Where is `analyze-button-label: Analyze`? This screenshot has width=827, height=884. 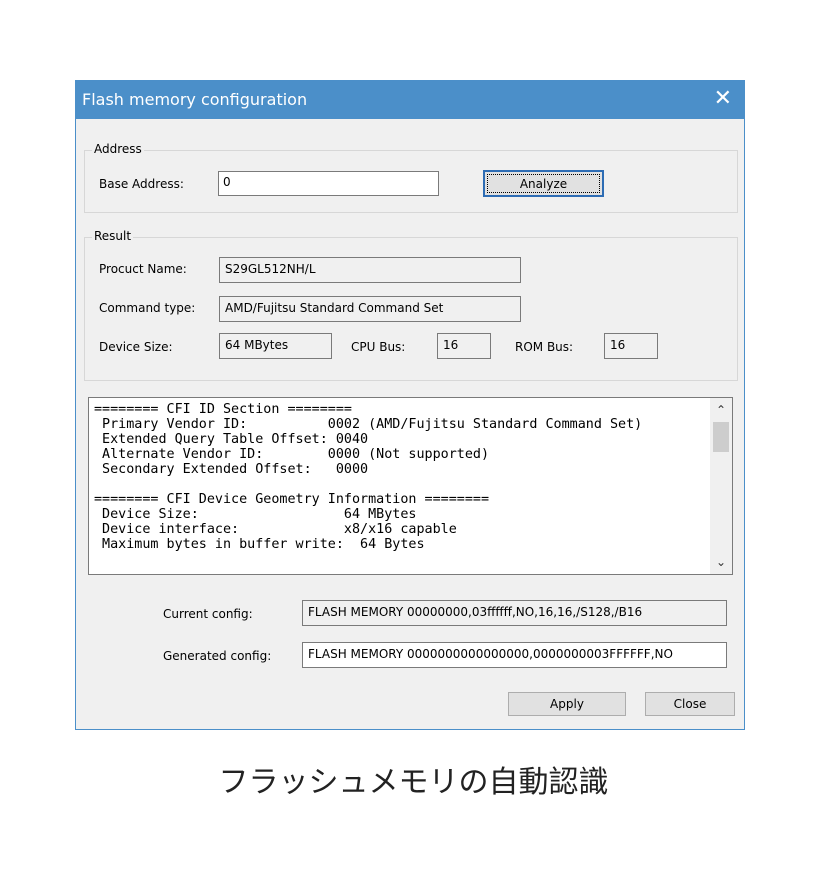
analyze-button-label: Analyze is located at coordinates (543, 184).